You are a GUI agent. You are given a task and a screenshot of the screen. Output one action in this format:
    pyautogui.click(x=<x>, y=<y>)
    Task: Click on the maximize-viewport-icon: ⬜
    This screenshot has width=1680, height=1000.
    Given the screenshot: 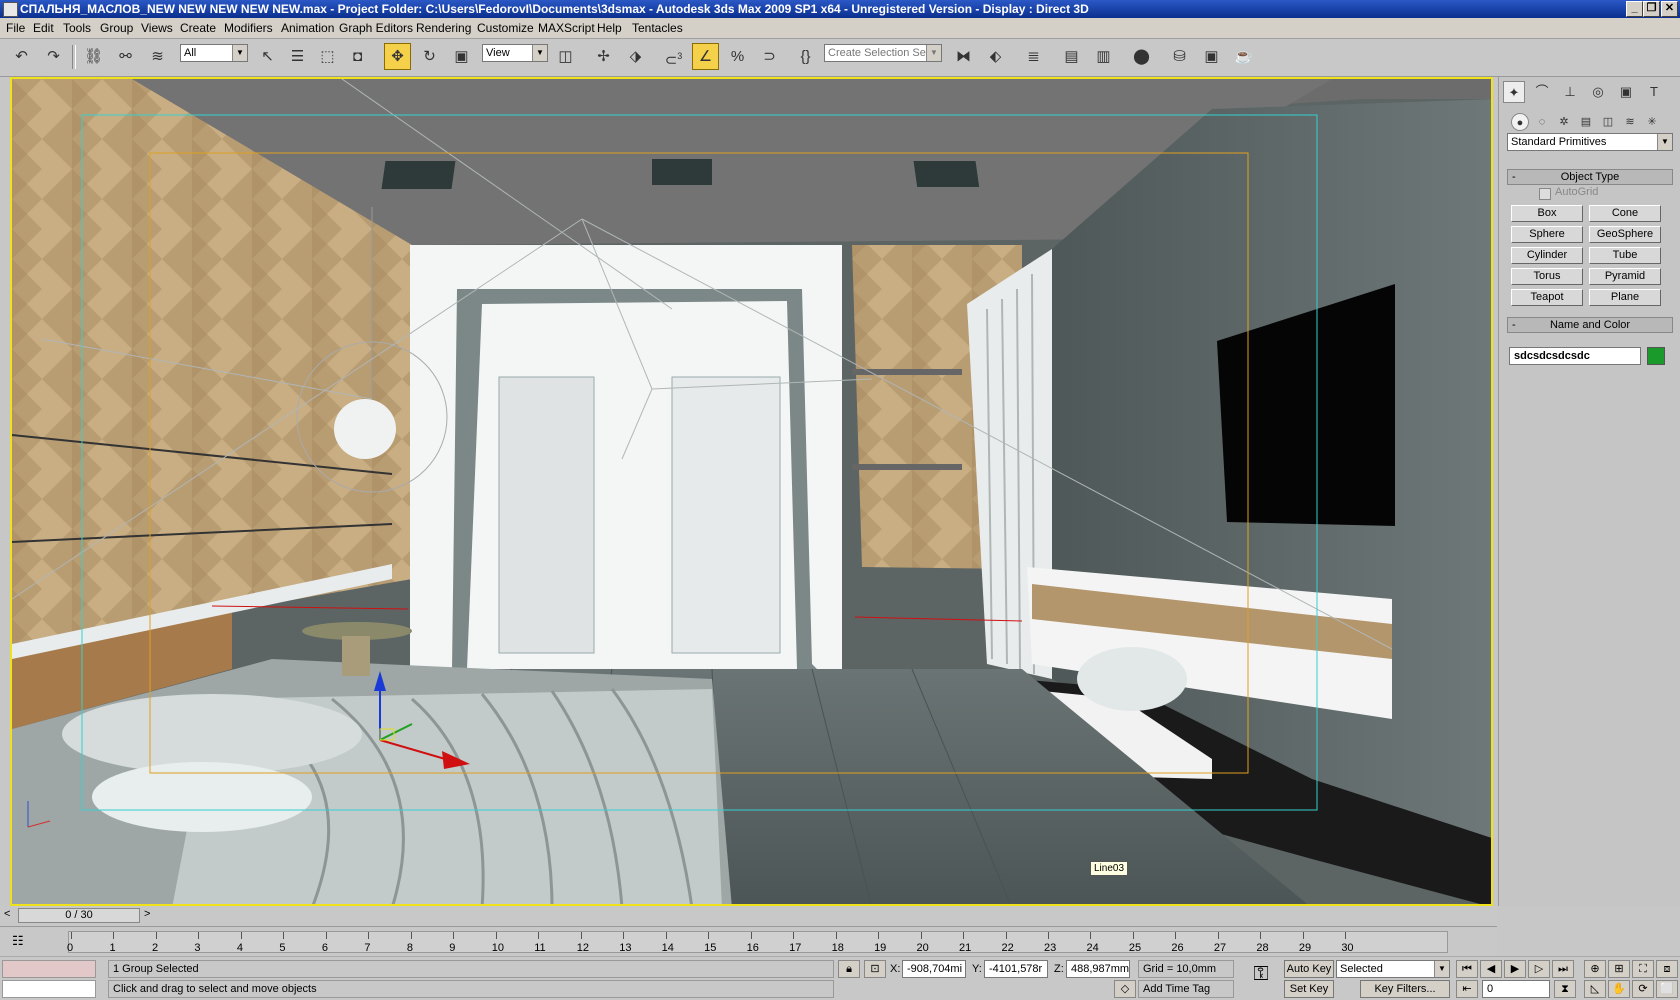 What is the action you would take?
    pyautogui.click(x=1667, y=989)
    